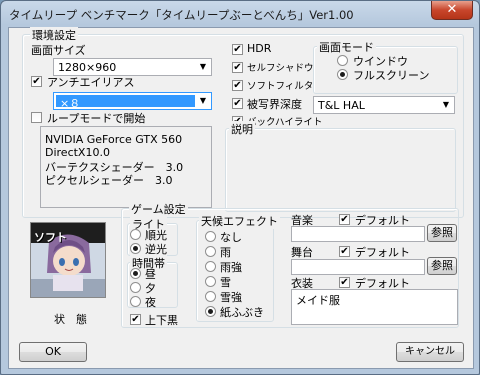 This screenshot has height=375, width=480. What do you see at coordinates (210, 296) in the screenshot?
I see `weather-heavy-snow-radio` at bounding box center [210, 296].